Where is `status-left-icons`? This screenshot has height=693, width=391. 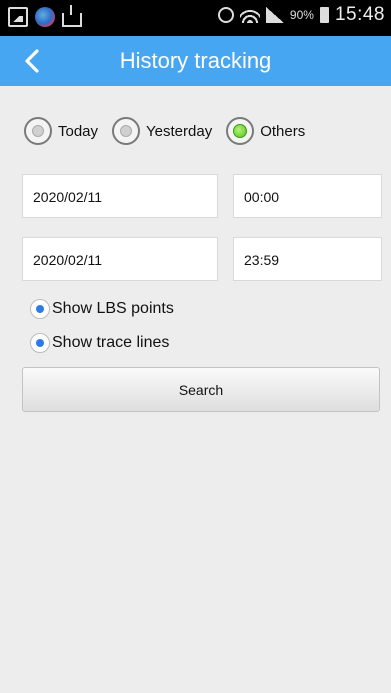
status-left-icons is located at coordinates (45, 16).